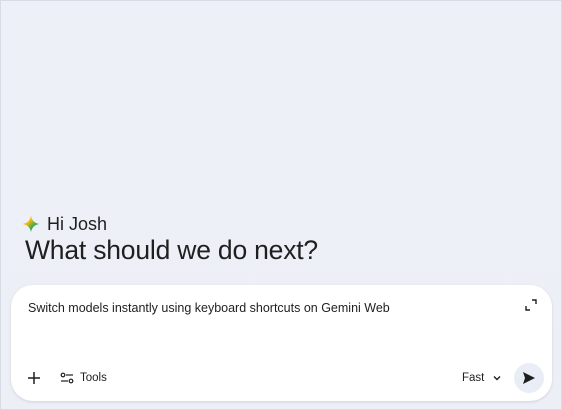 The width and height of the screenshot is (562, 410). I want to click on plus-icon, so click(34, 378).